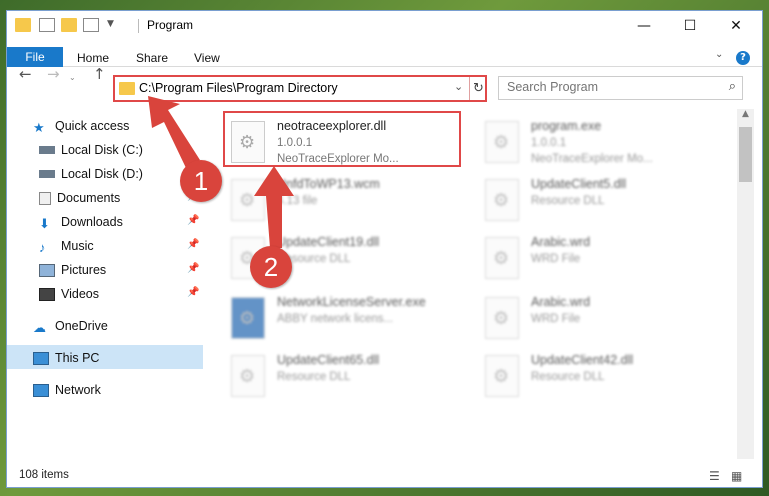 The image size is (769, 496). What do you see at coordinates (201, 181) in the screenshot?
I see `step-badge-1: 1` at bounding box center [201, 181].